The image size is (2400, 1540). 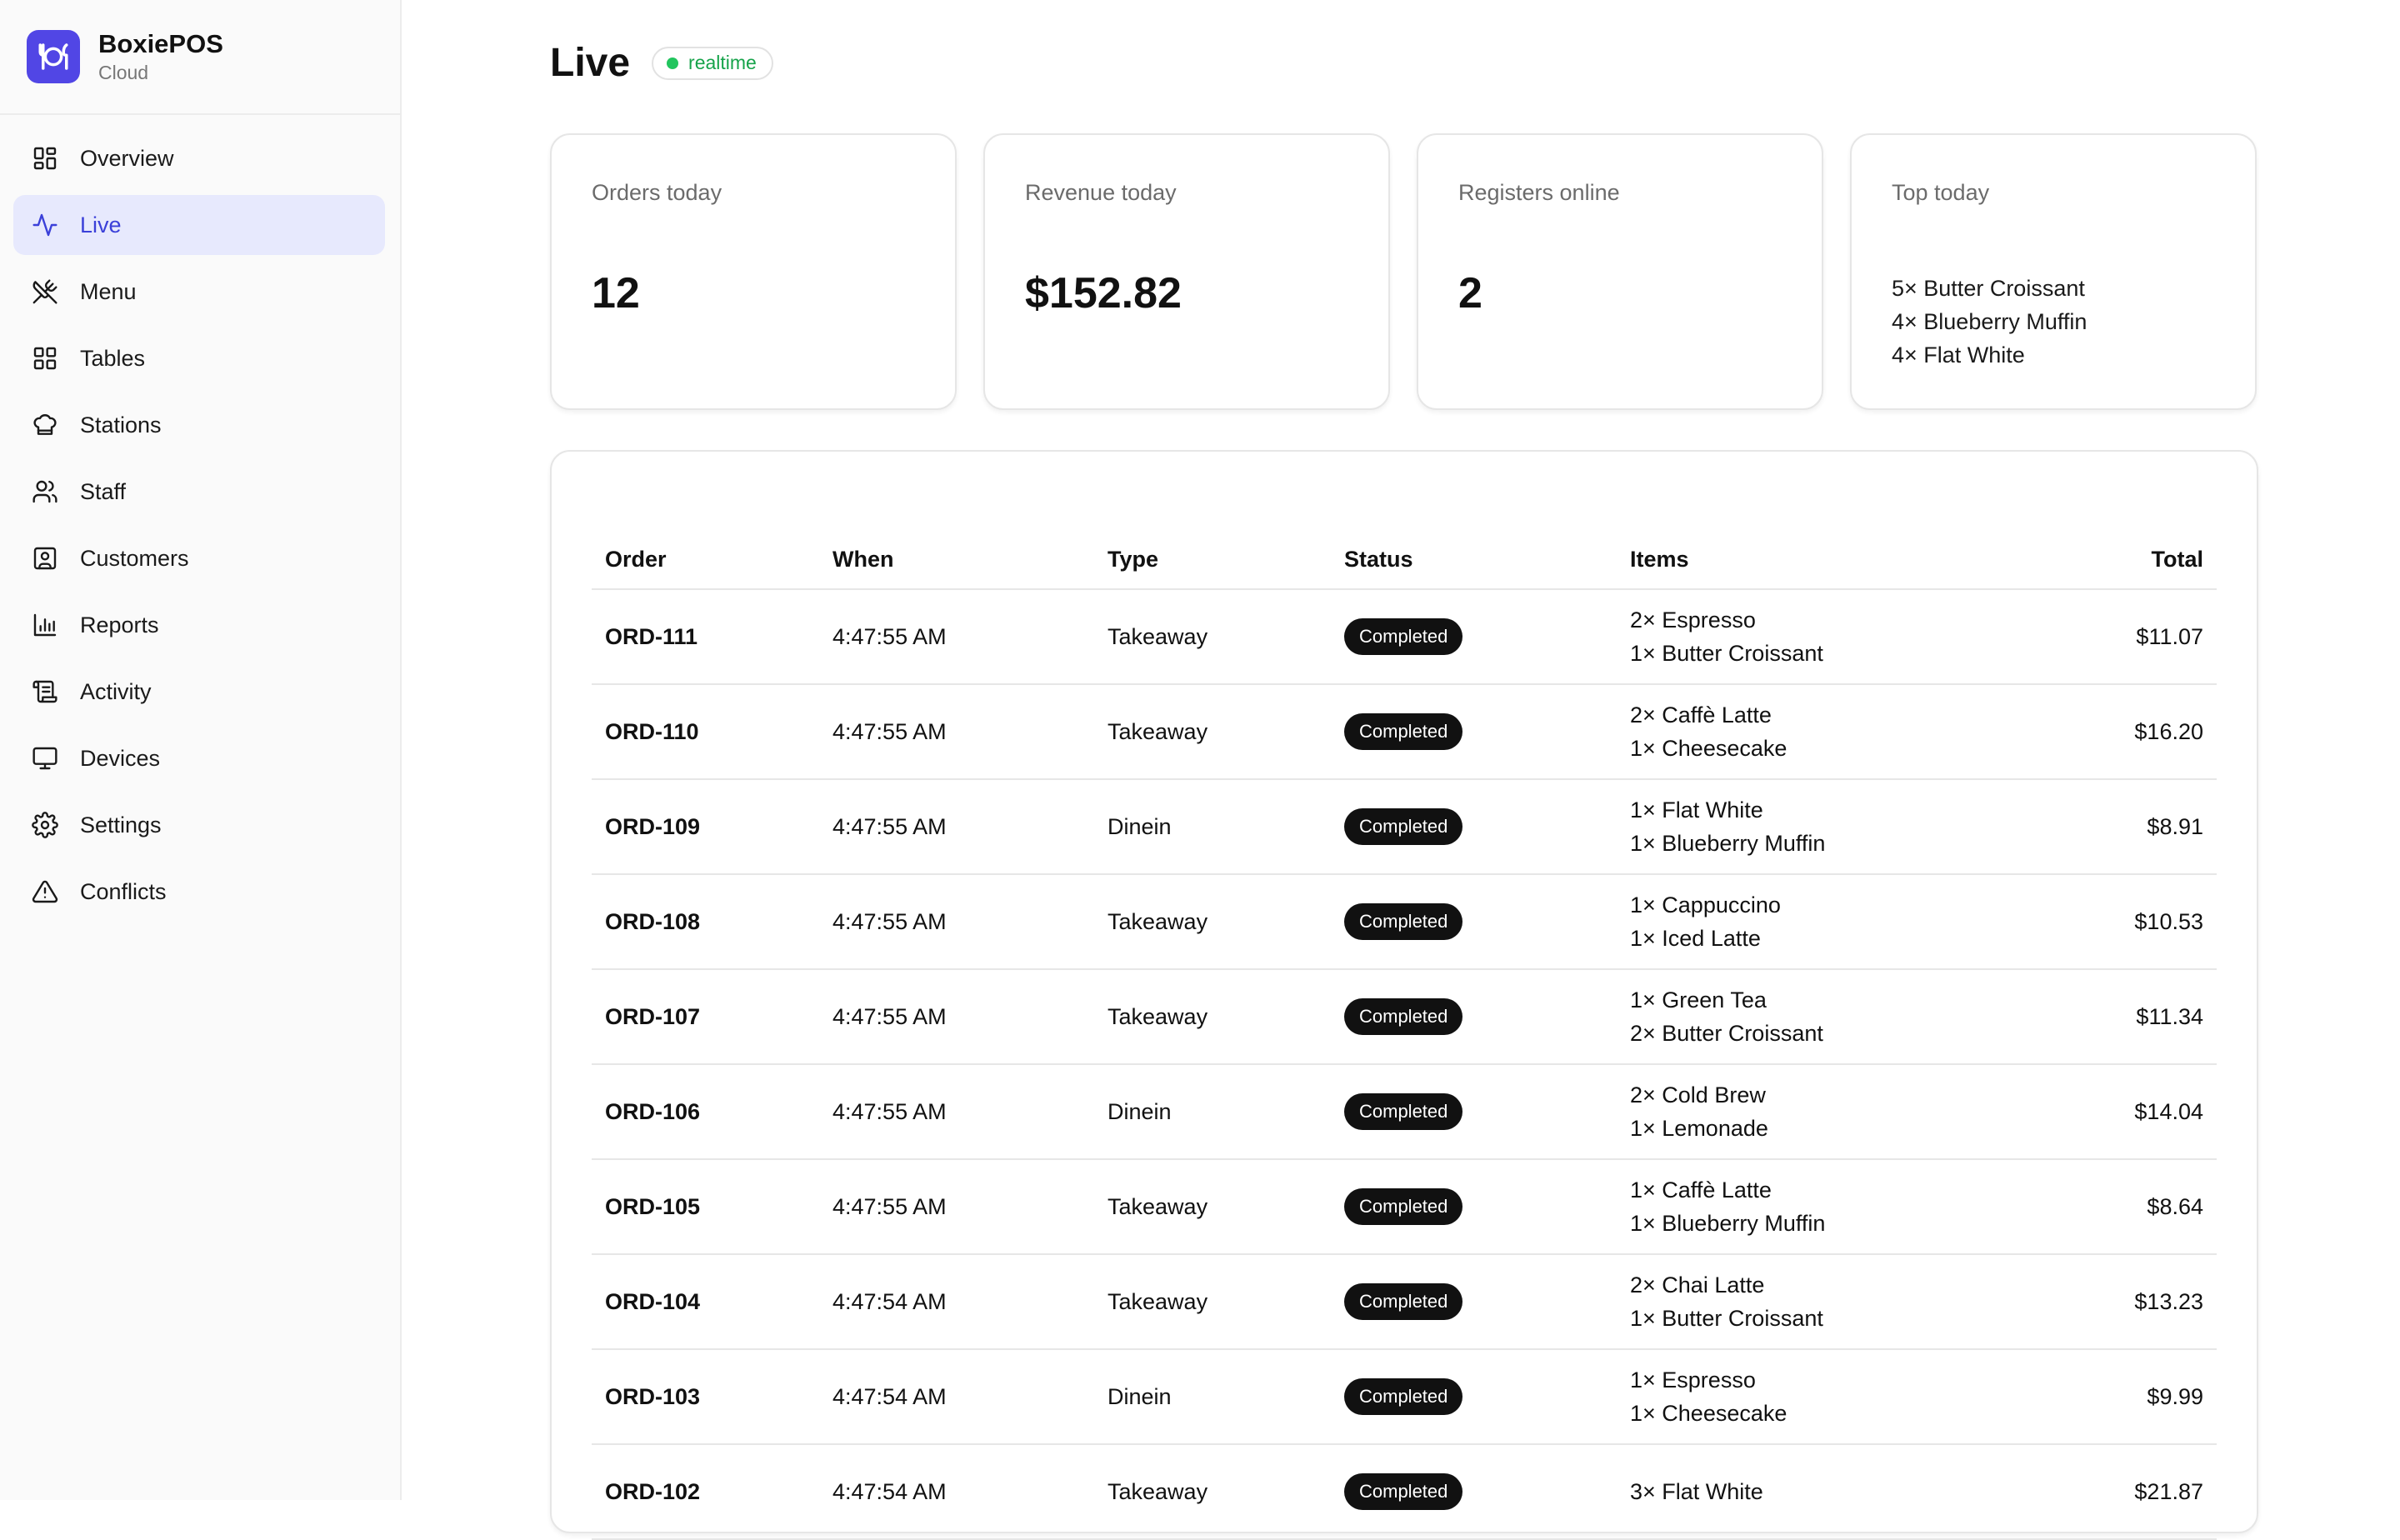 I want to click on logo-icon, so click(x=54, y=56).